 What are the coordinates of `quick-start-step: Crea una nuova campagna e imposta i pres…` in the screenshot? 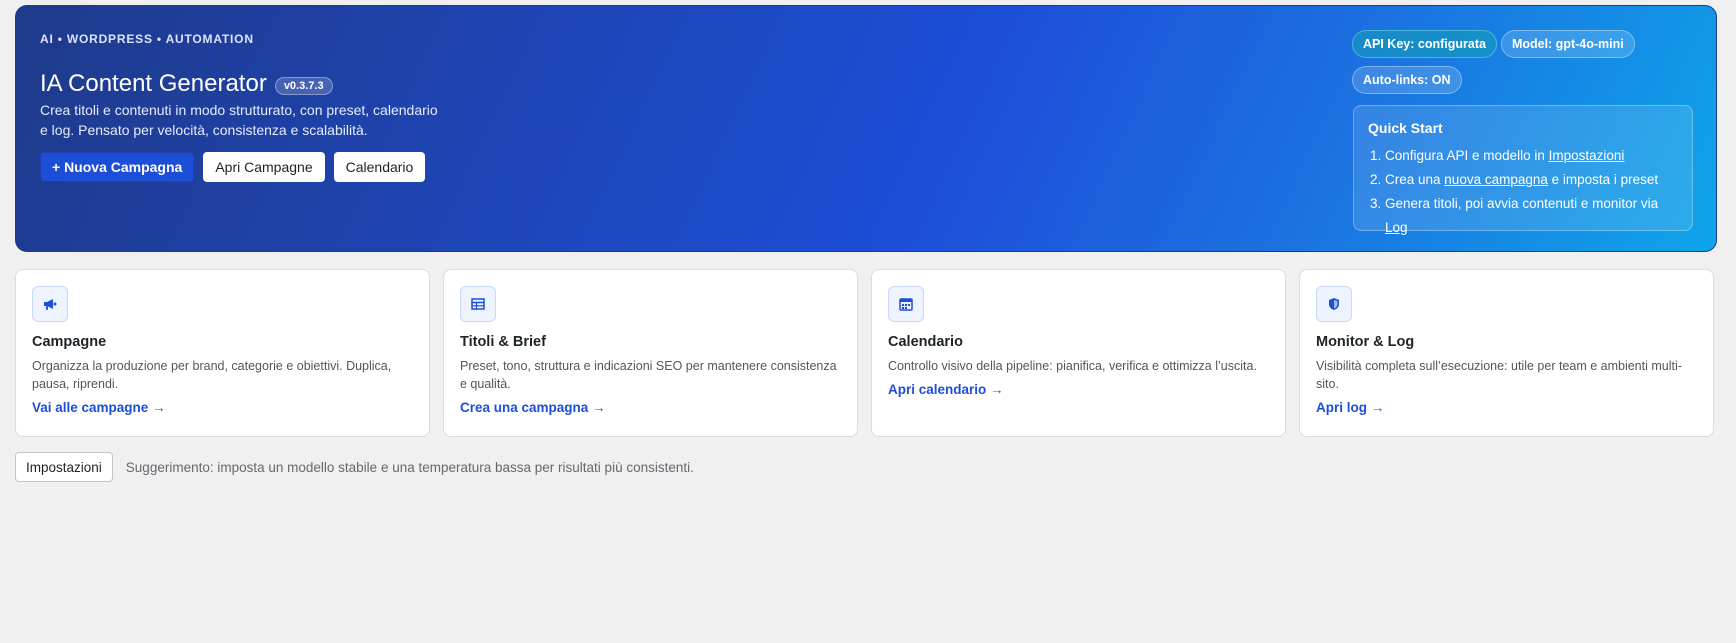 It's located at (1531, 180).